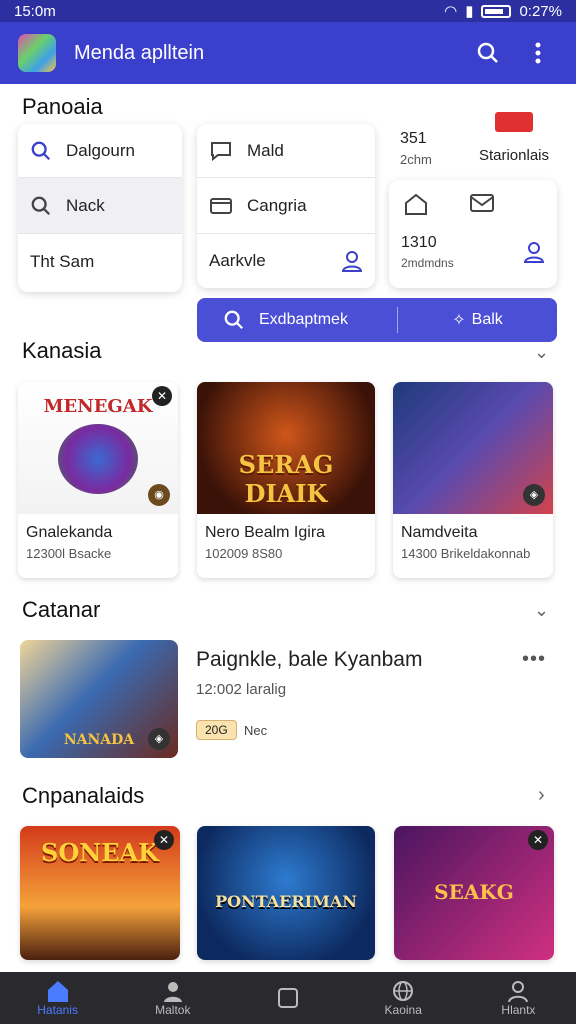 This screenshot has width=576, height=1024. I want to click on stats-top-value: 351, so click(413, 138).